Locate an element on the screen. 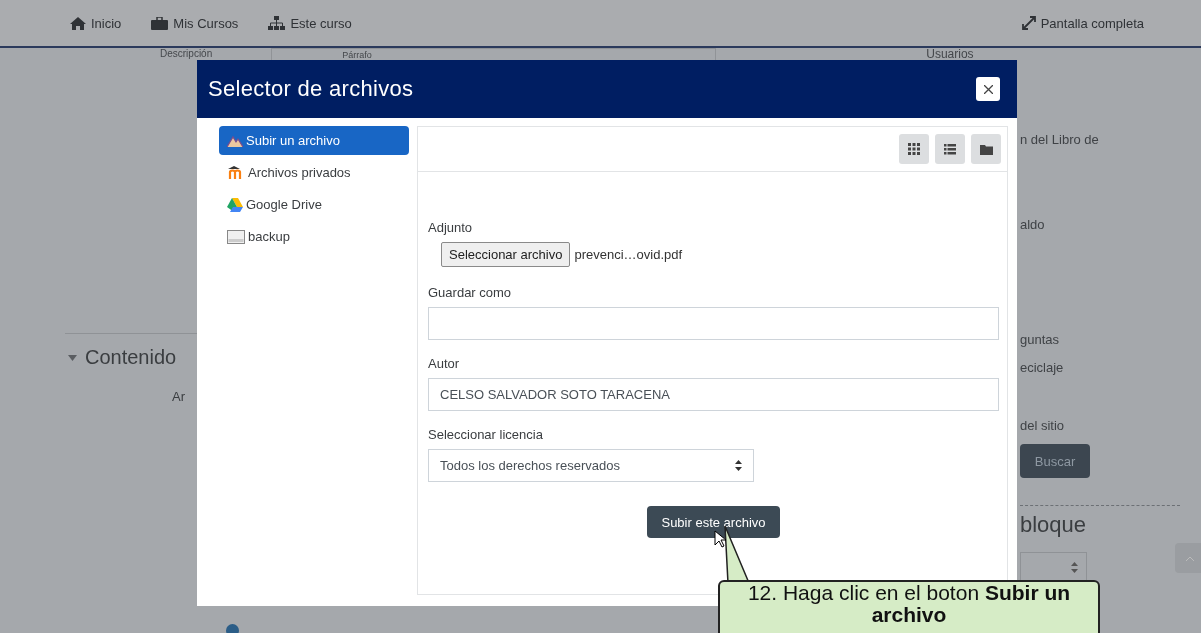  field-label: Descripción is located at coordinates (186, 54).